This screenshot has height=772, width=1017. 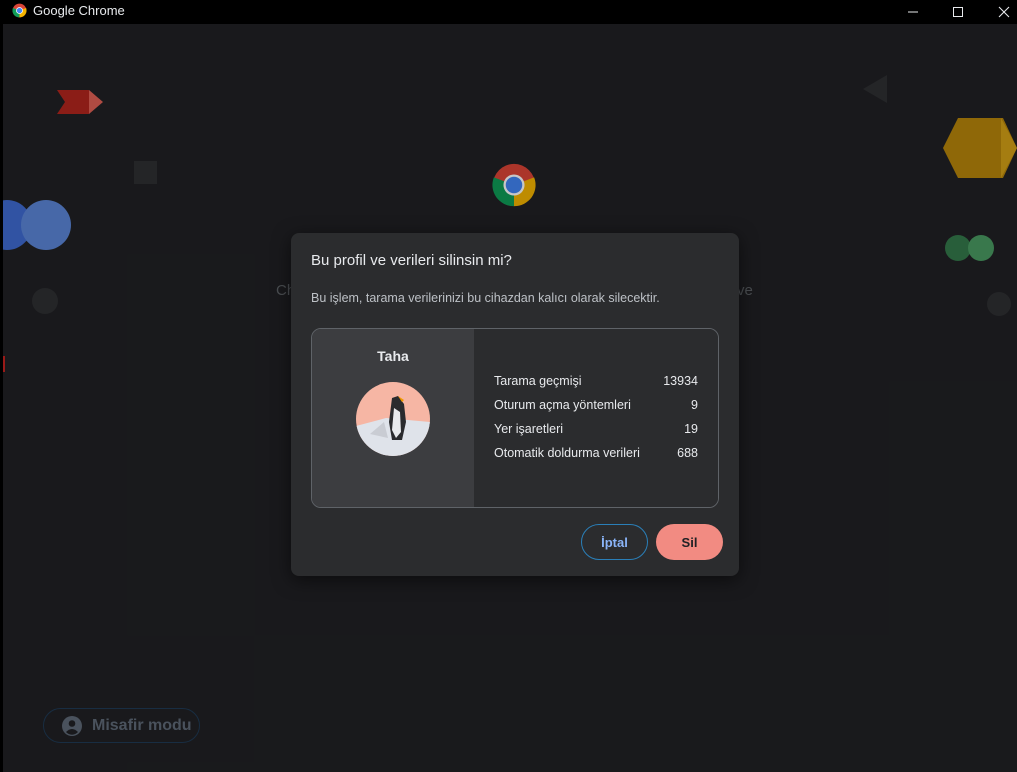 I want to click on close-window-button, so click(x=999, y=12).